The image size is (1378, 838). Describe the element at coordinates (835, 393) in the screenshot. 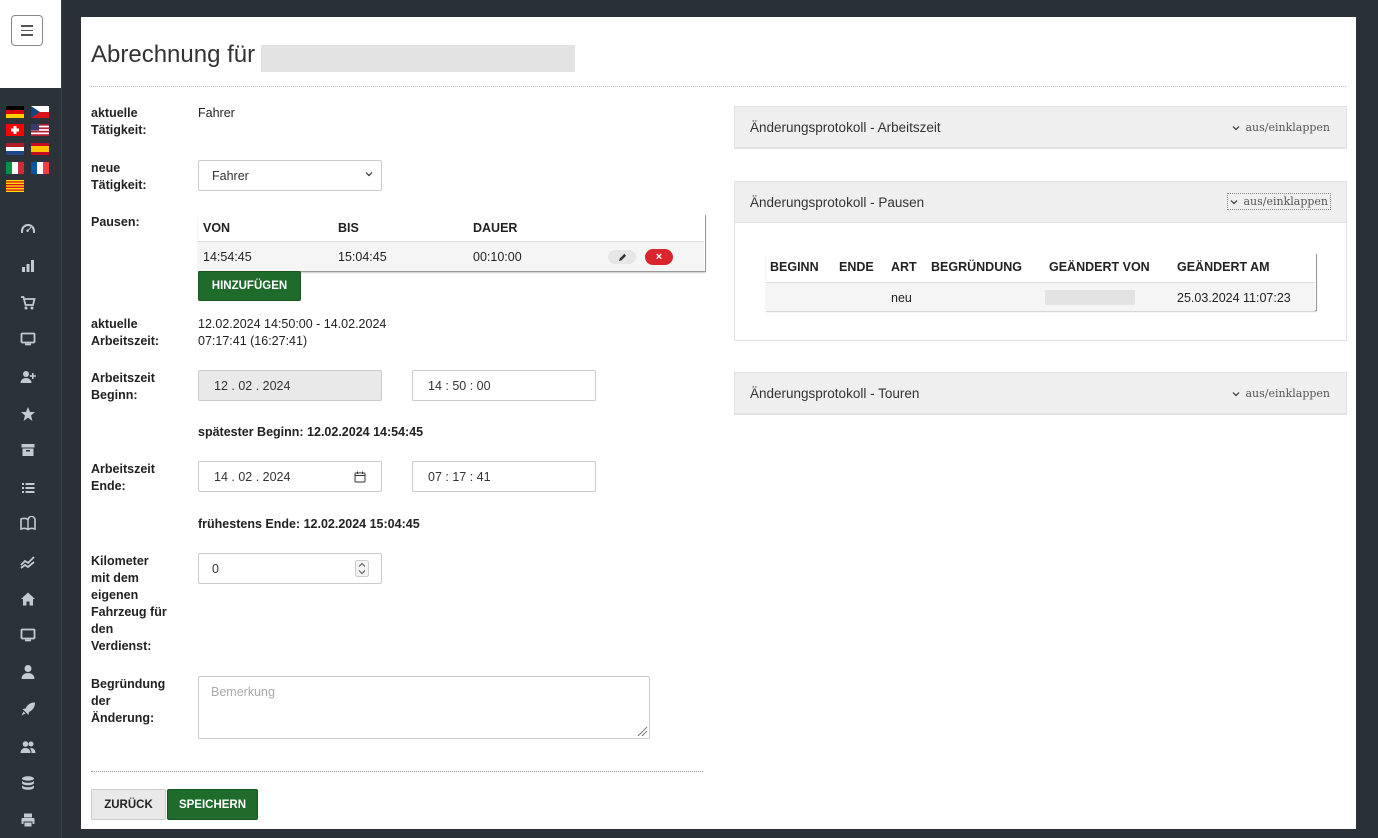

I see `tours-log-title: Änderungsprotokoll - Touren` at that location.